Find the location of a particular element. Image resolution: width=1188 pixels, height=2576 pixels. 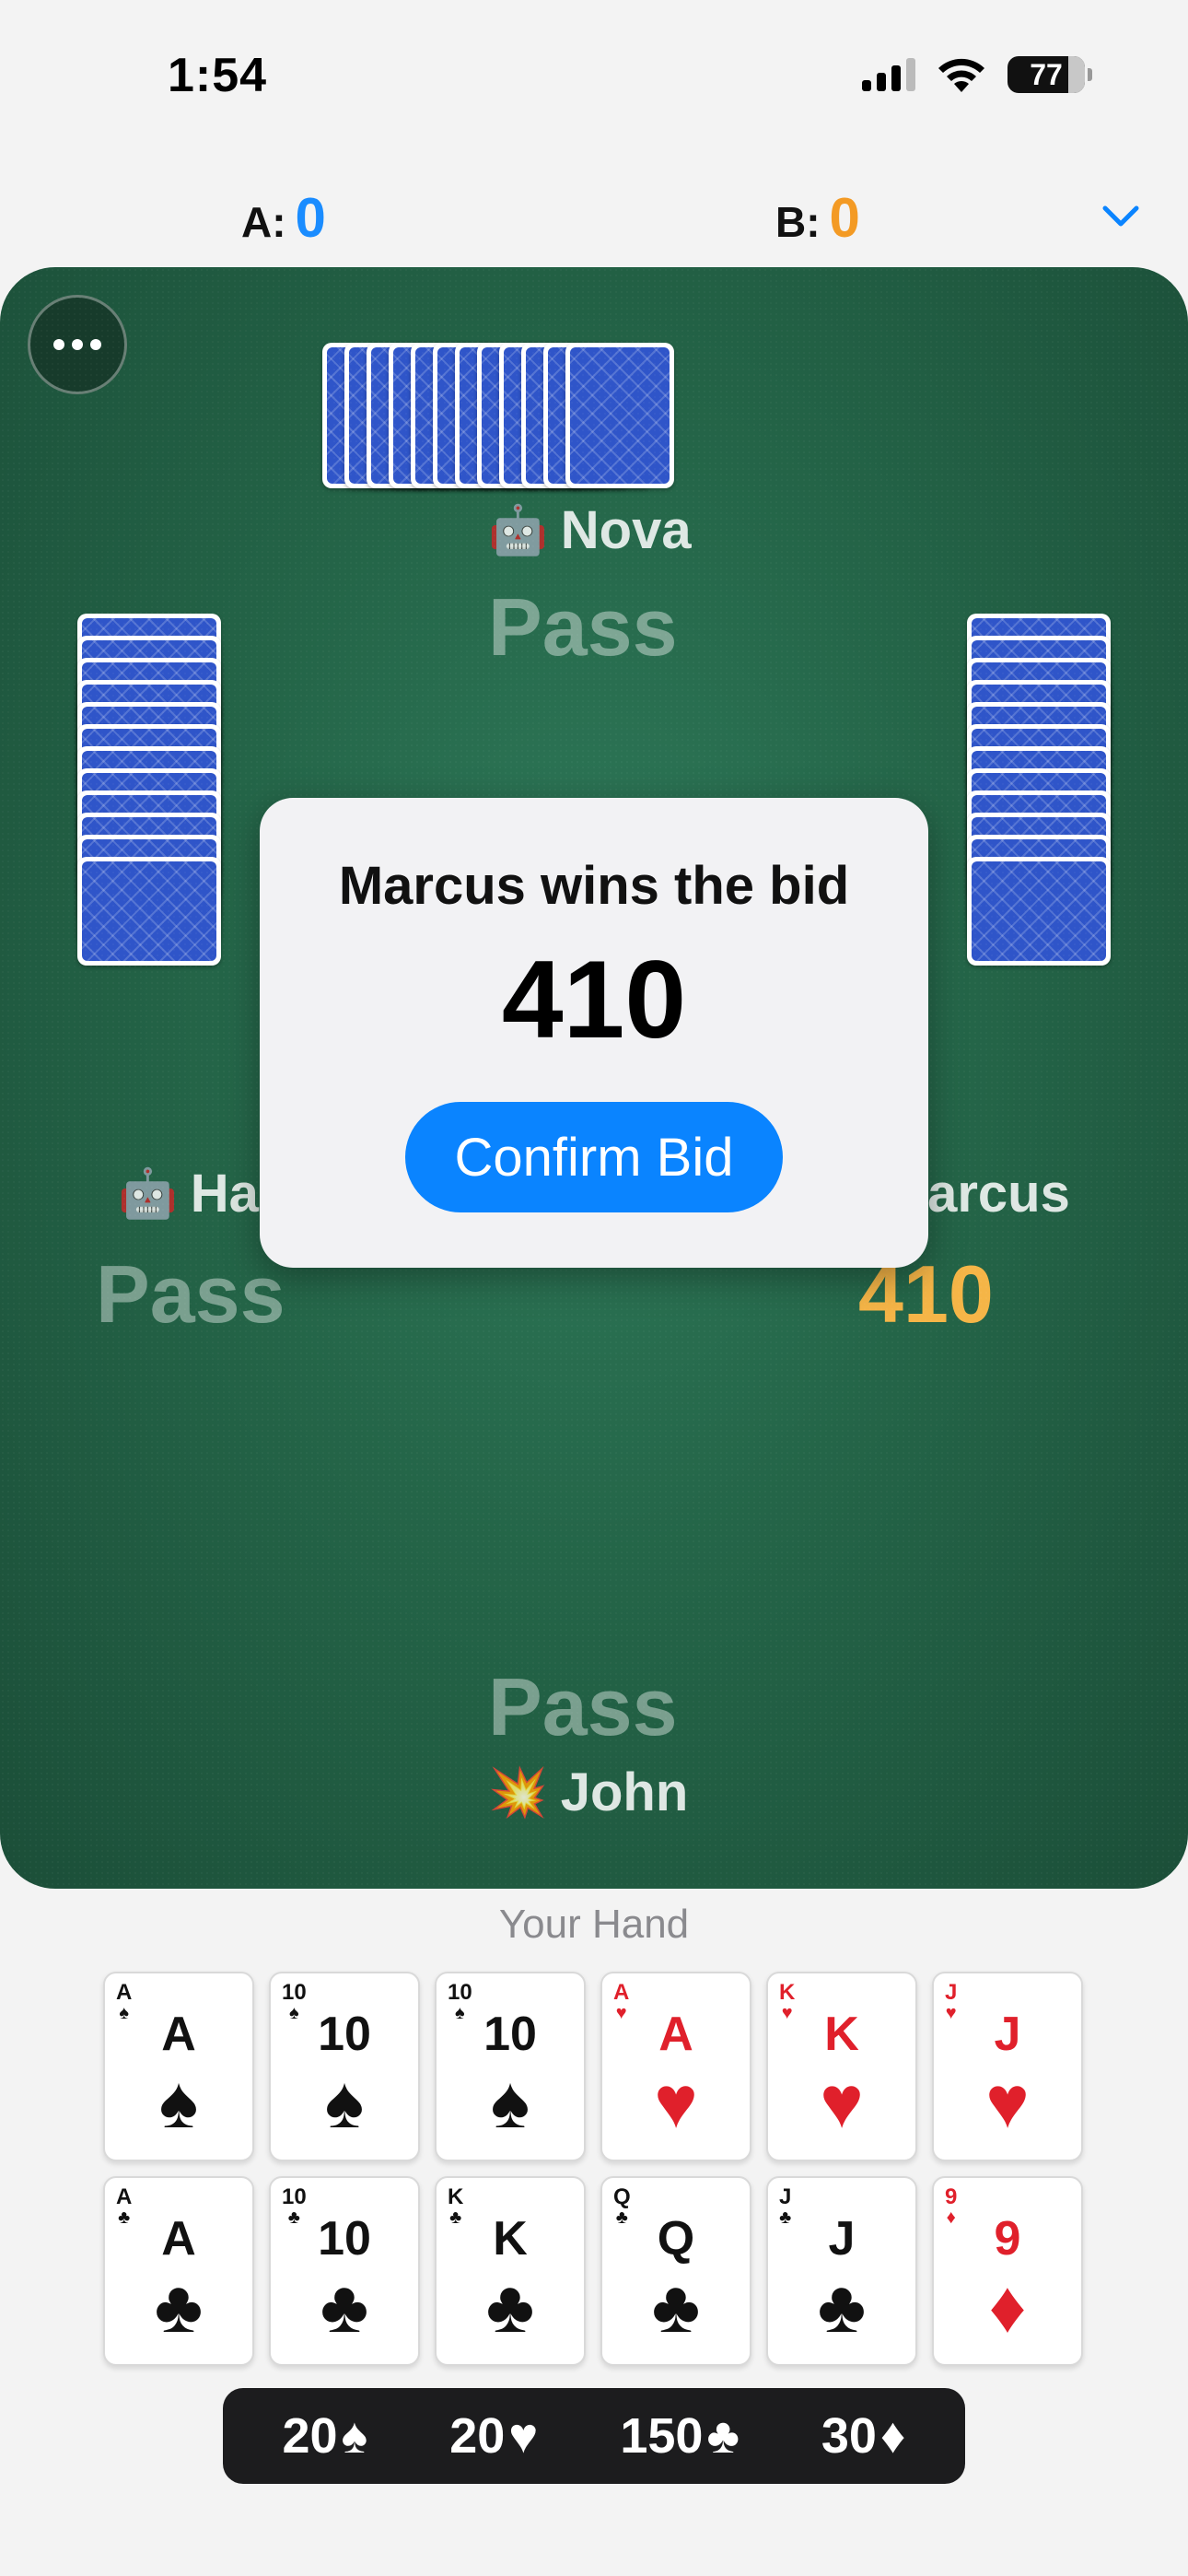

status-time: 1:54 is located at coordinates (218, 75).